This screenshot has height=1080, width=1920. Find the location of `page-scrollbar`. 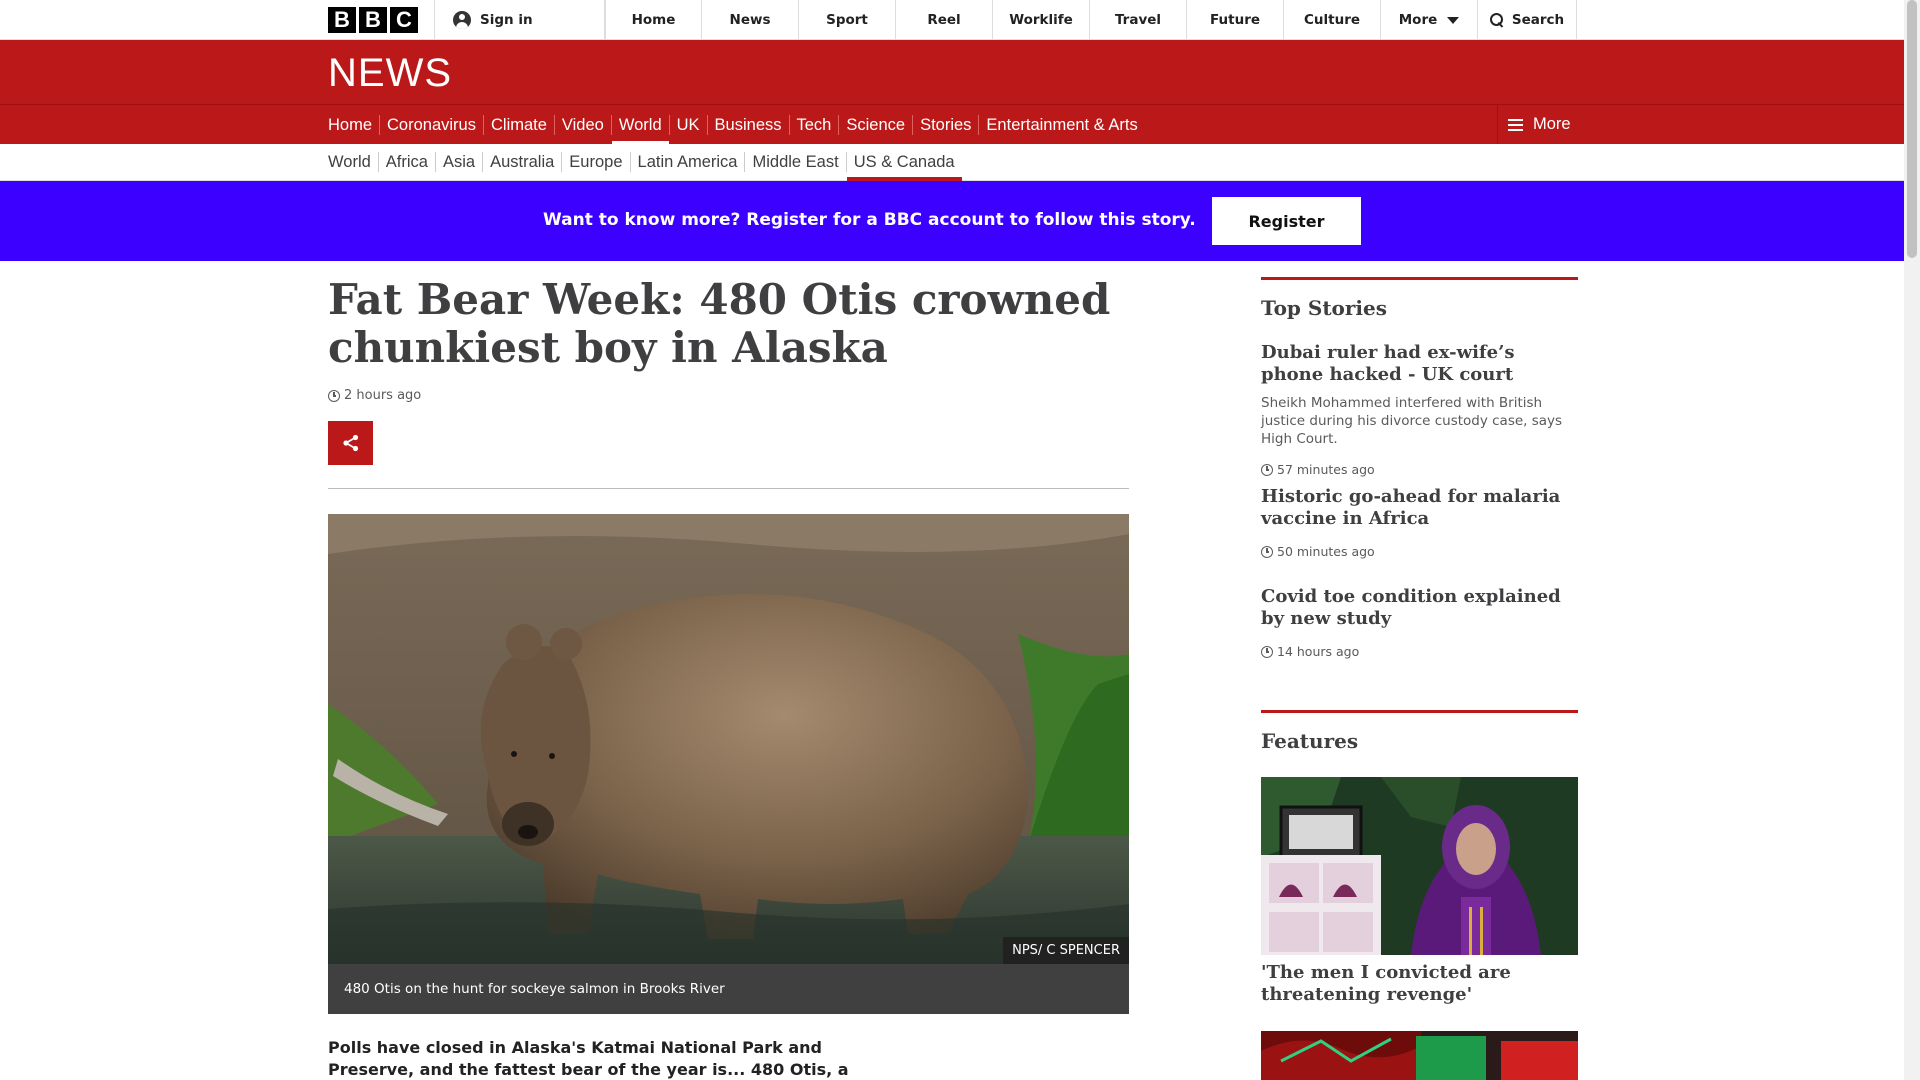

page-scrollbar is located at coordinates (1912, 540).